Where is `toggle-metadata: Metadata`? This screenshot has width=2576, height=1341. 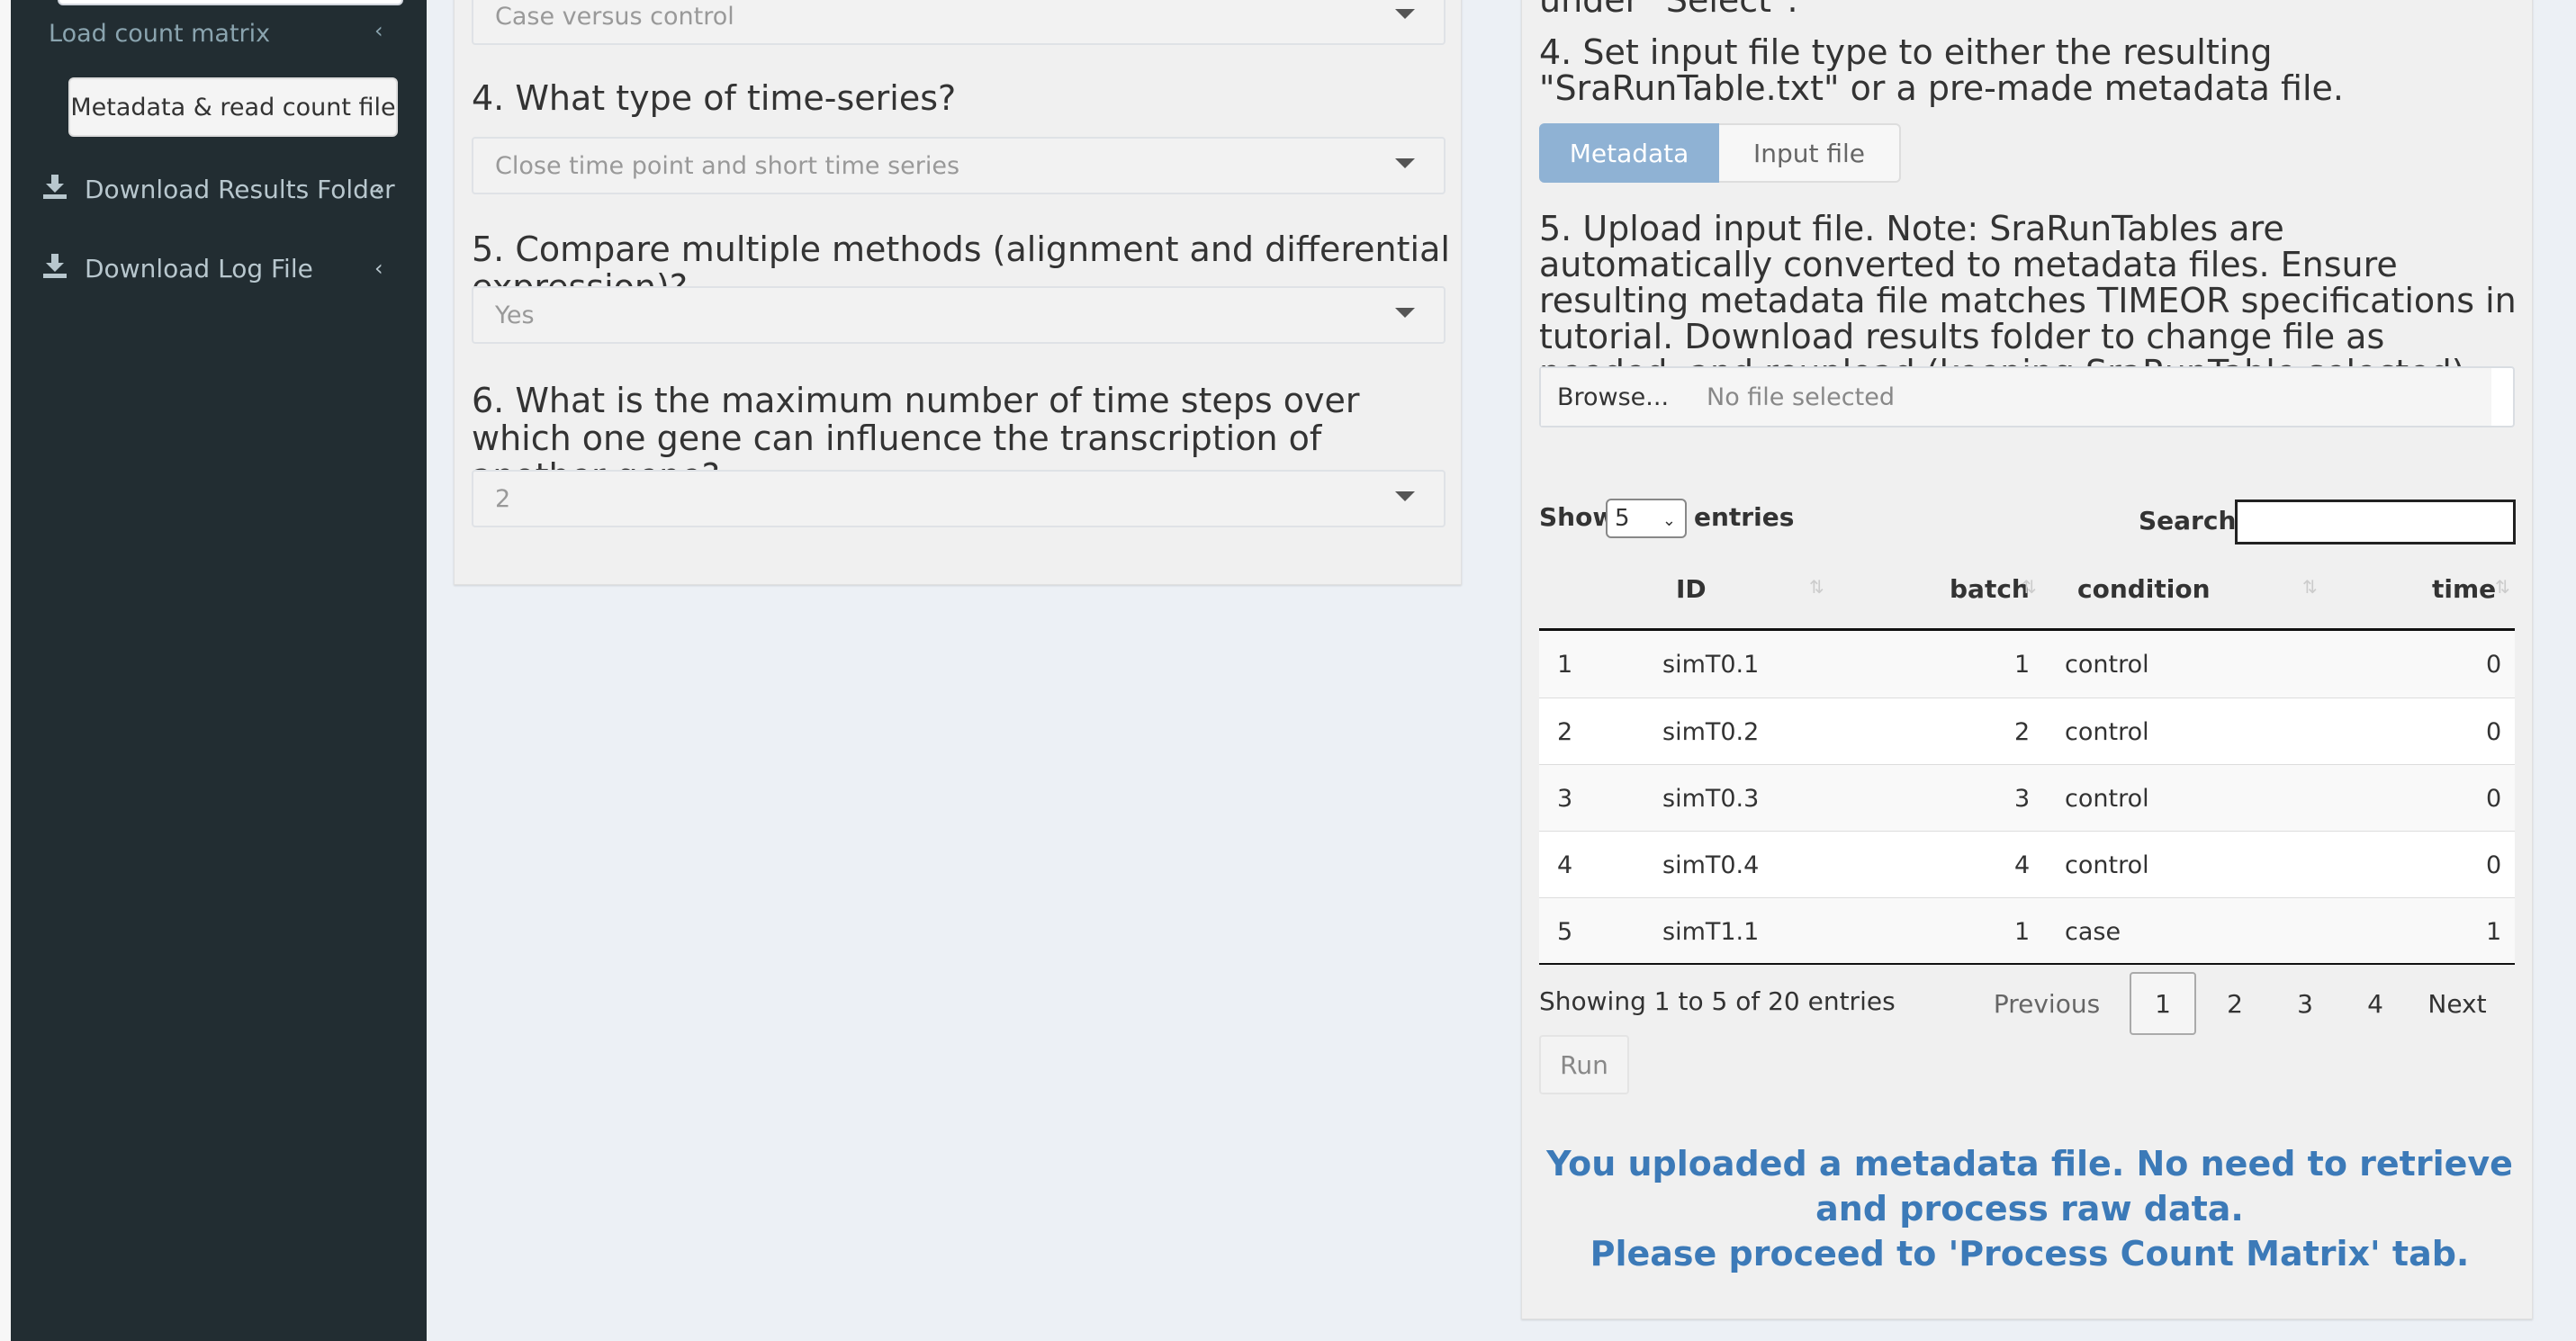 toggle-metadata: Metadata is located at coordinates (1629, 153).